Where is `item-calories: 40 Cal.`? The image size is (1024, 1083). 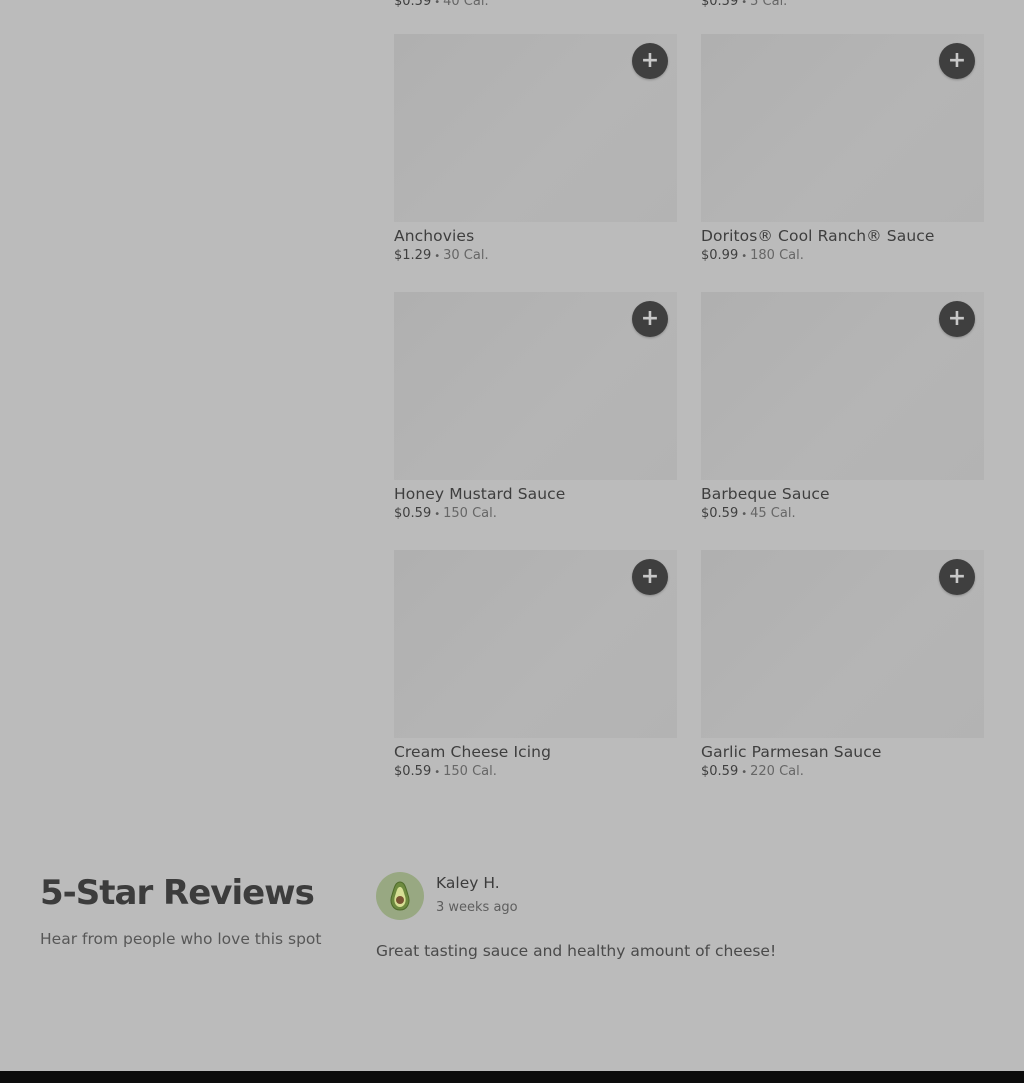 item-calories: 40 Cal. is located at coordinates (466, 4).